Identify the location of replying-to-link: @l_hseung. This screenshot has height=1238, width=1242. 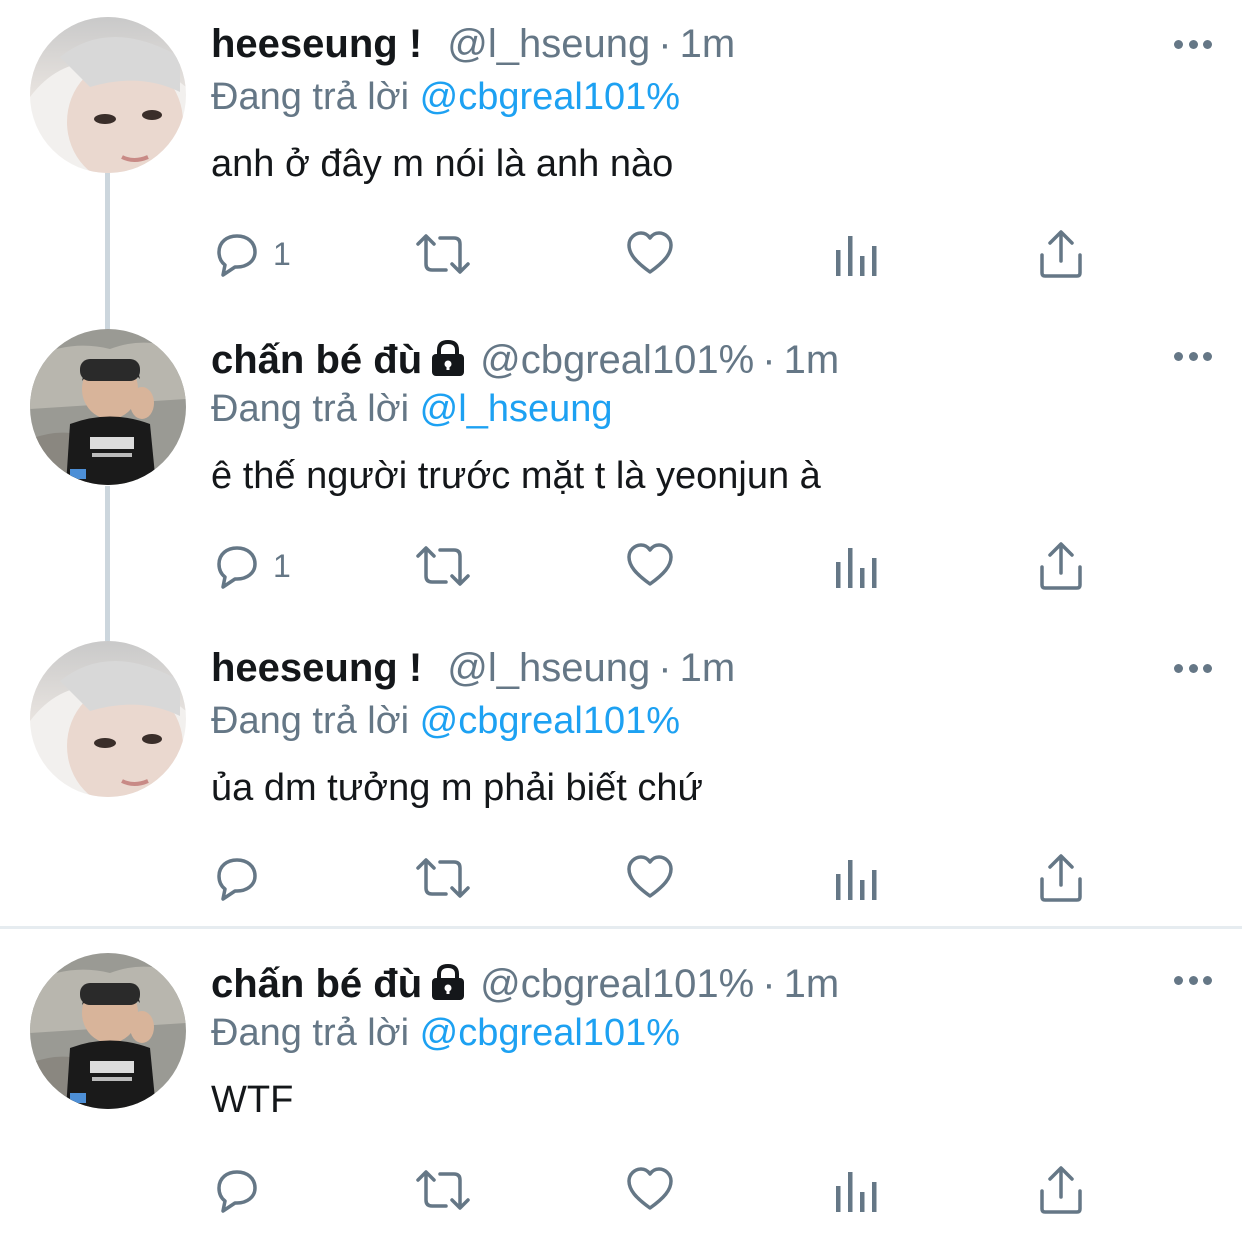
(516, 409).